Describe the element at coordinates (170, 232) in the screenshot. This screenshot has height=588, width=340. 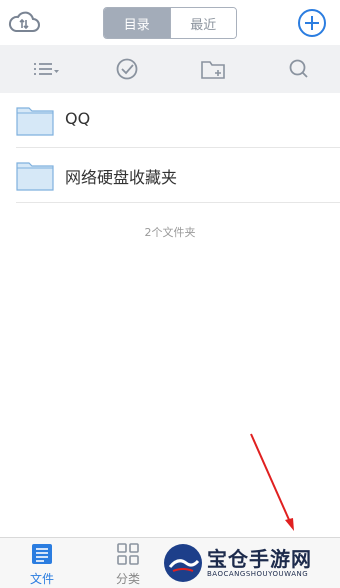
I see `folder-count: 2个文件夹` at that location.